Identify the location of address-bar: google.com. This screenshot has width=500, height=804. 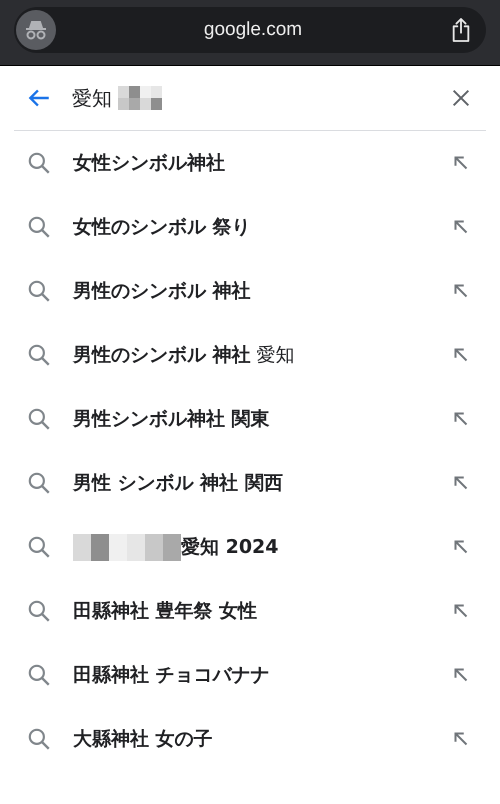
(250, 30).